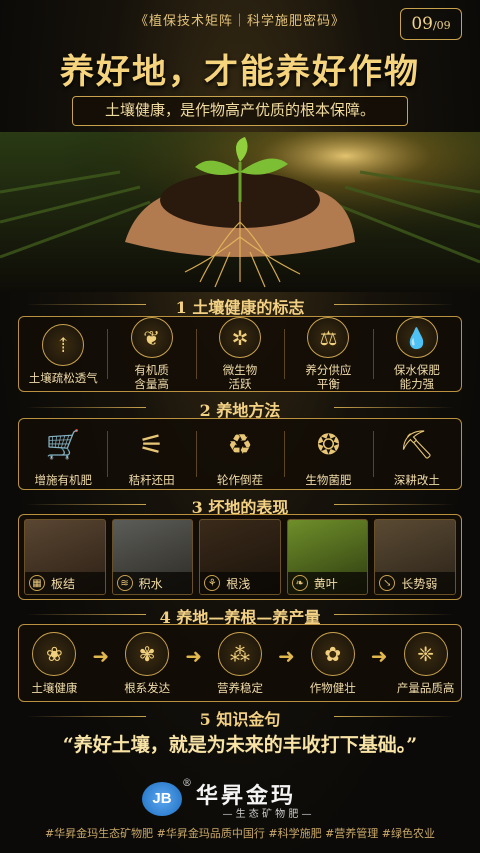 This screenshot has height=853, width=480. Describe the element at coordinates (328, 479) in the screenshot. I see `item-label: 生物菌肥` at that location.